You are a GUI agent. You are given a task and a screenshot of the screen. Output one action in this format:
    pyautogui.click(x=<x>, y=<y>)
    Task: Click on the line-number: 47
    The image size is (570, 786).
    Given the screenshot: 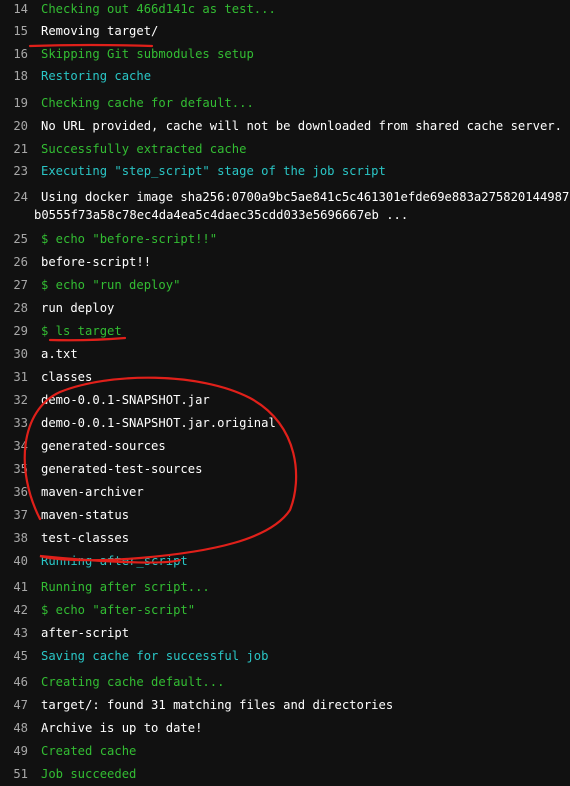 What is the action you would take?
    pyautogui.click(x=14, y=705)
    